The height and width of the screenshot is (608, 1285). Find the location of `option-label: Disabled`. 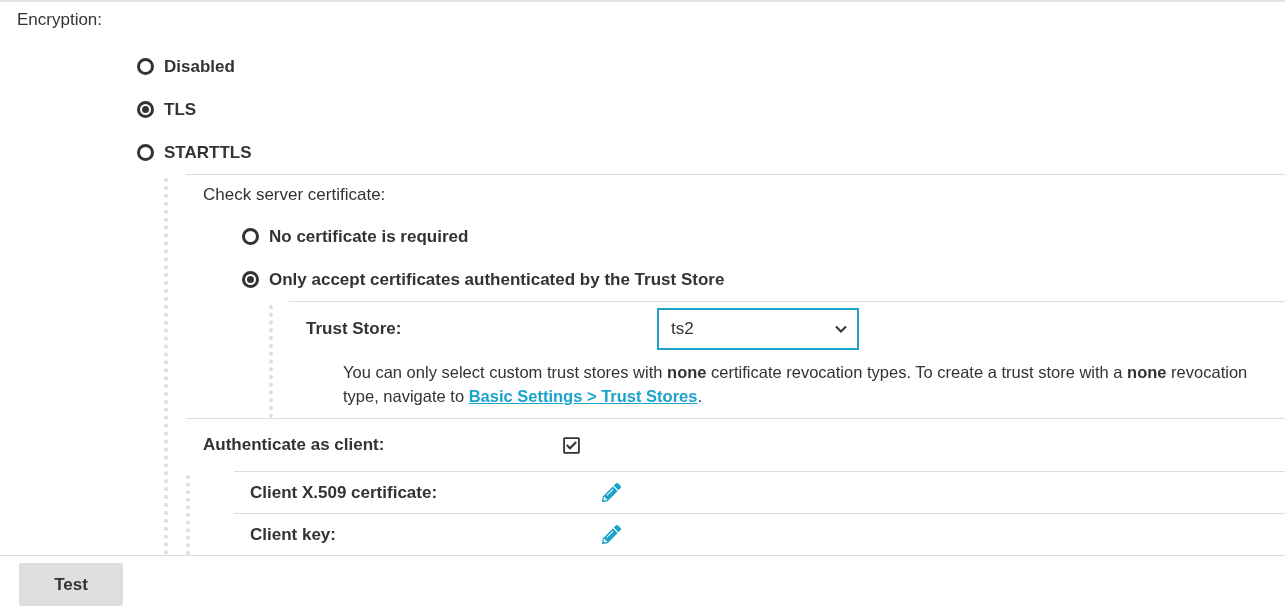

option-label: Disabled is located at coordinates (199, 66).